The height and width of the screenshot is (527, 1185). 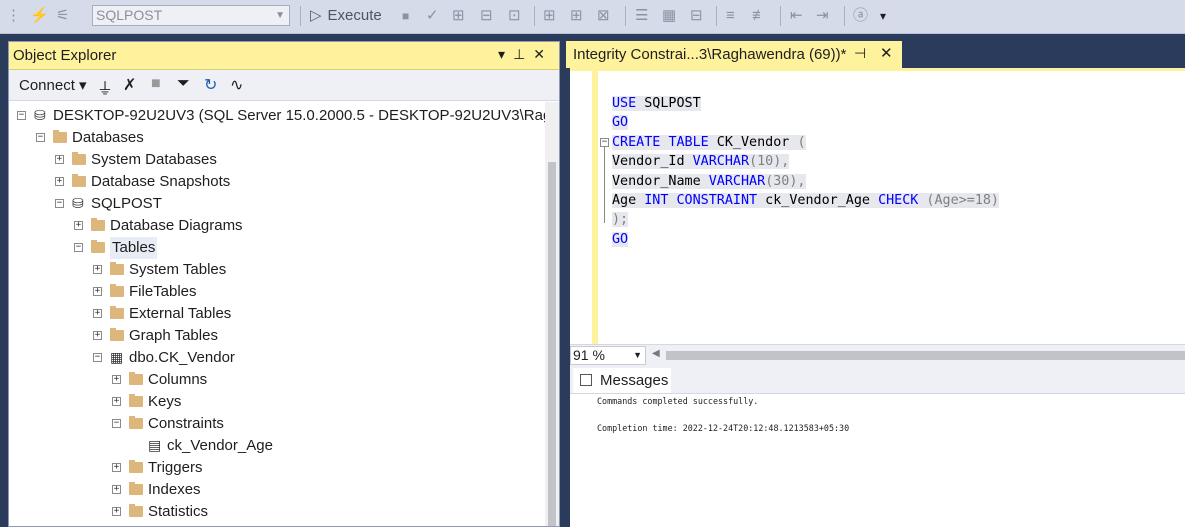 I want to click on disconnect-icon: ✗, so click(x=129, y=85).